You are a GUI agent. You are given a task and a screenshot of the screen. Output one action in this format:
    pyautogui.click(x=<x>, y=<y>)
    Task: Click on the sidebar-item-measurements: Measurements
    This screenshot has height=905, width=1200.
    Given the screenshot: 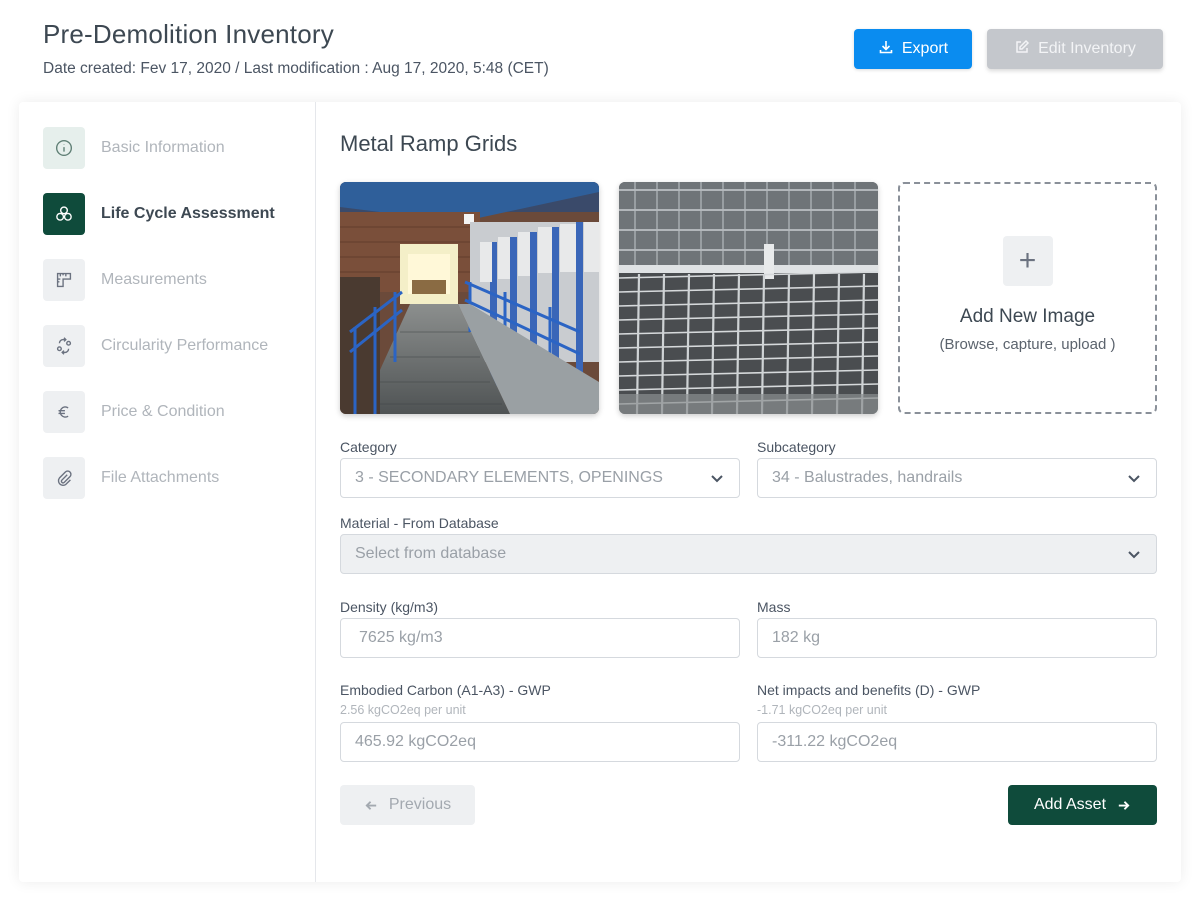 What is the action you would take?
    pyautogui.click(x=125, y=280)
    